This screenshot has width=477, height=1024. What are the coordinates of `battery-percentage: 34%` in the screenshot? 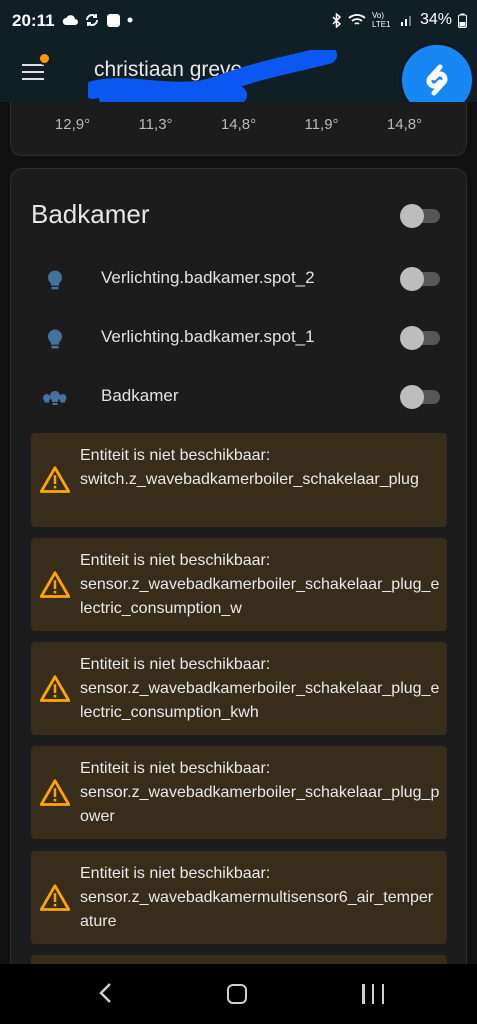 It's located at (435, 19).